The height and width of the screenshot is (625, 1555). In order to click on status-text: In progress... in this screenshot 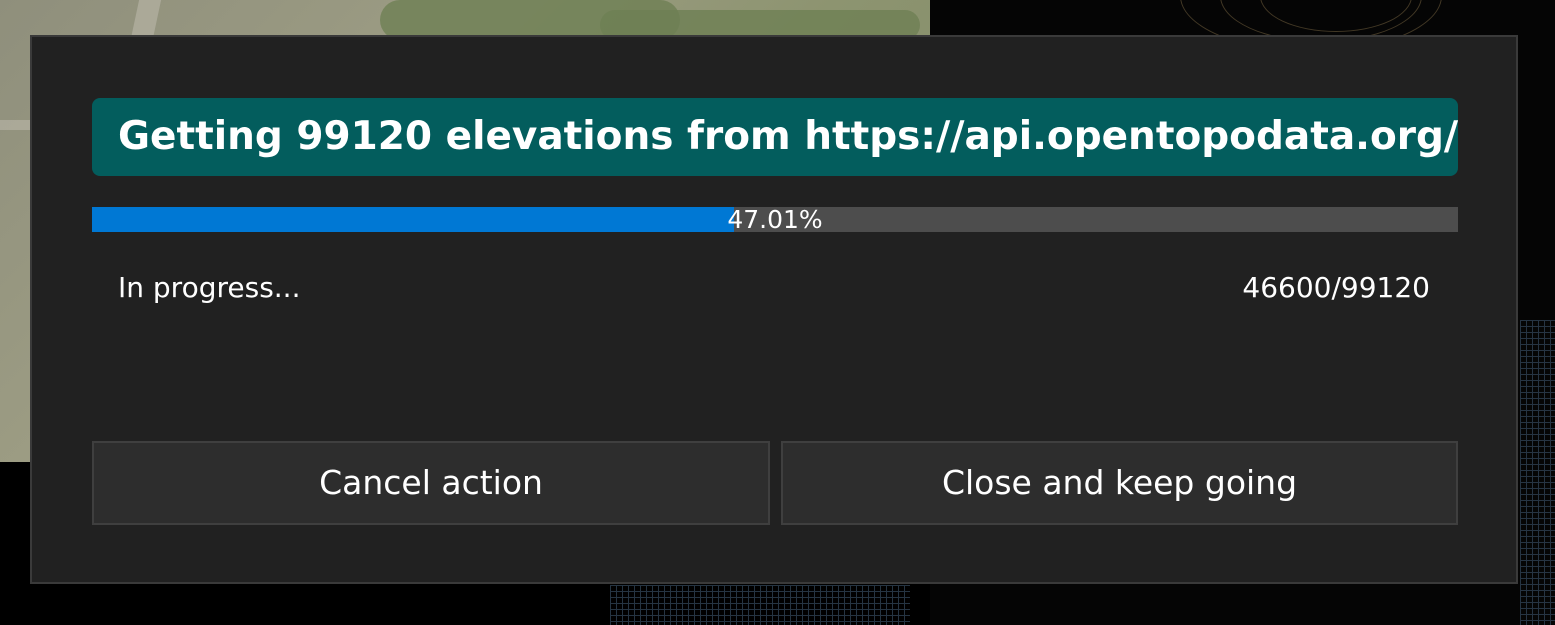, I will do `click(209, 287)`.